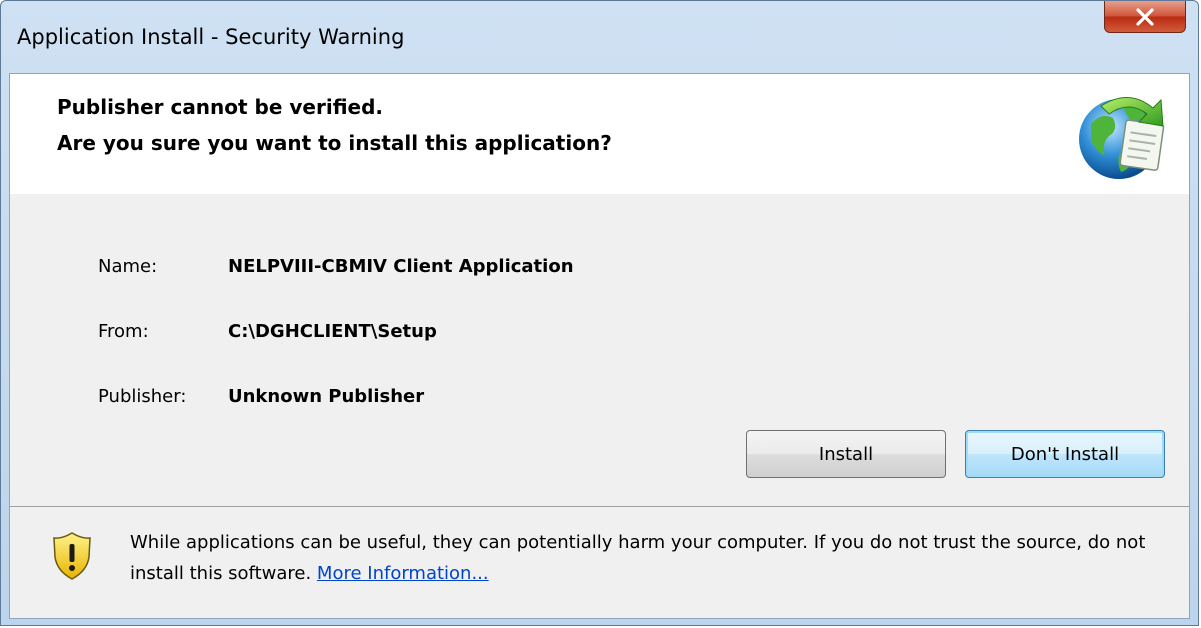  What do you see at coordinates (1122, 138) in the screenshot?
I see `globe-install-icon` at bounding box center [1122, 138].